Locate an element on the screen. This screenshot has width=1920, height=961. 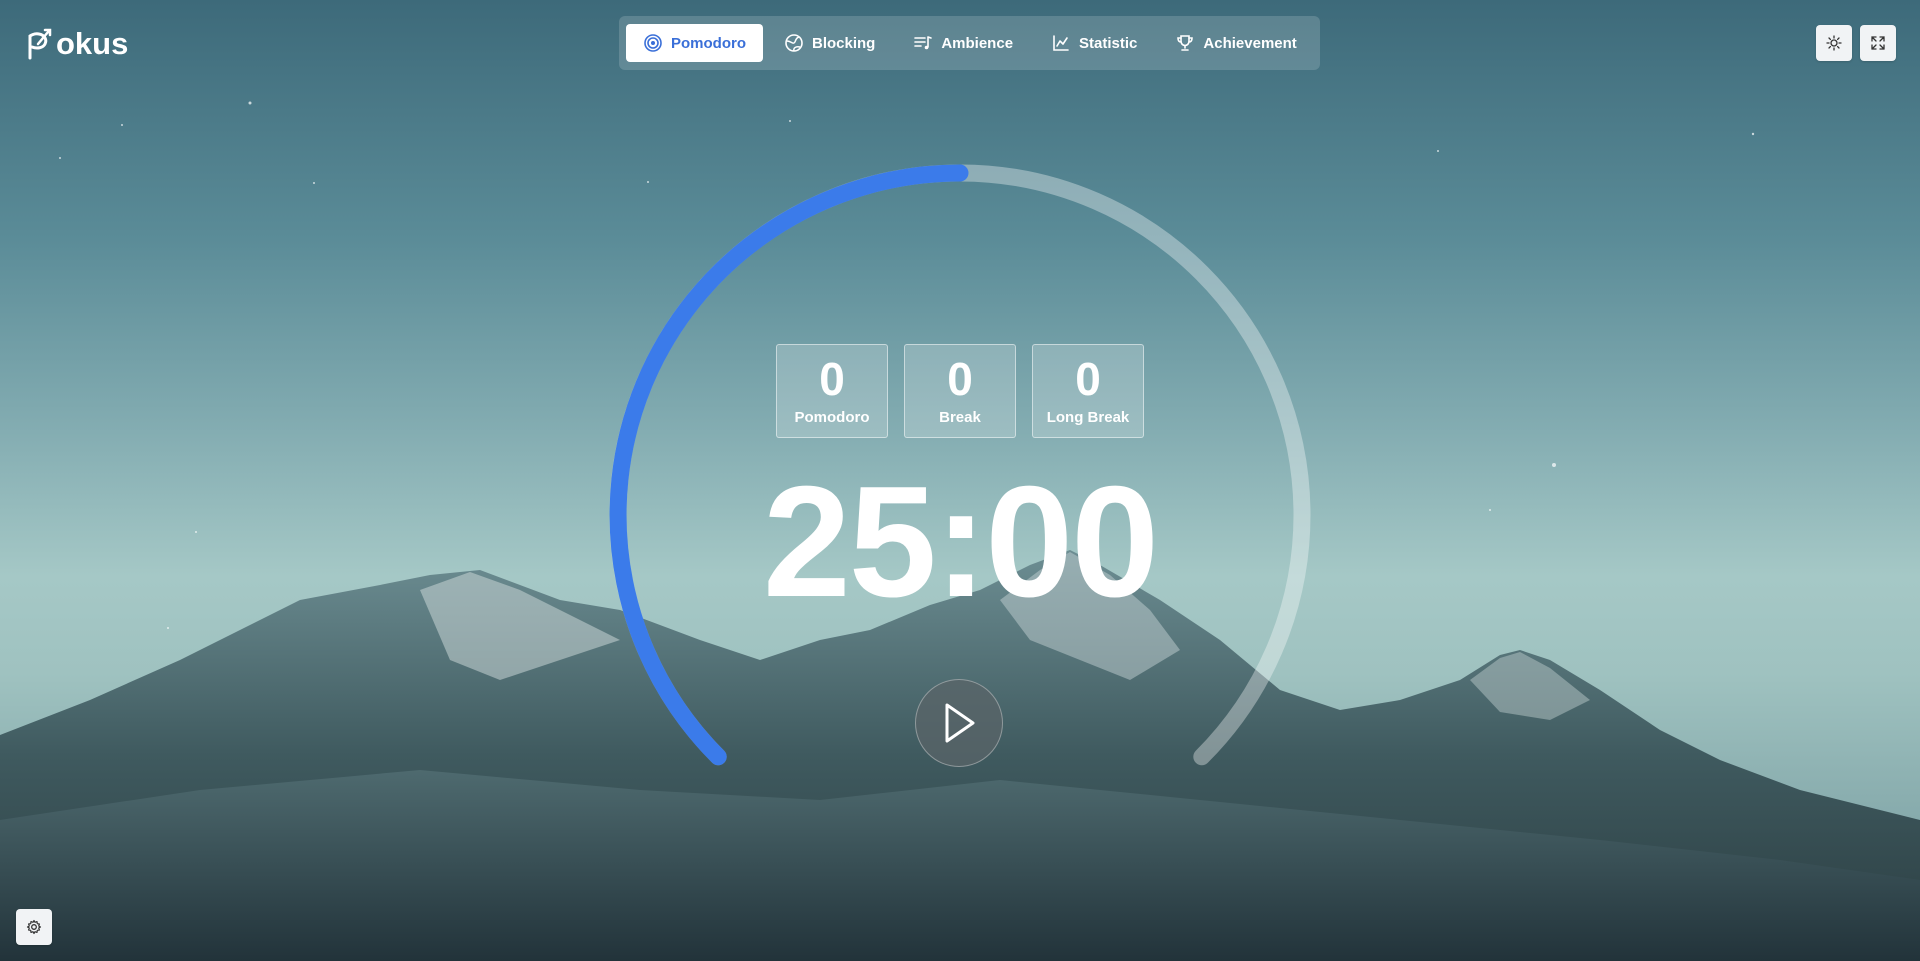
settings-button is located at coordinates (34, 927).